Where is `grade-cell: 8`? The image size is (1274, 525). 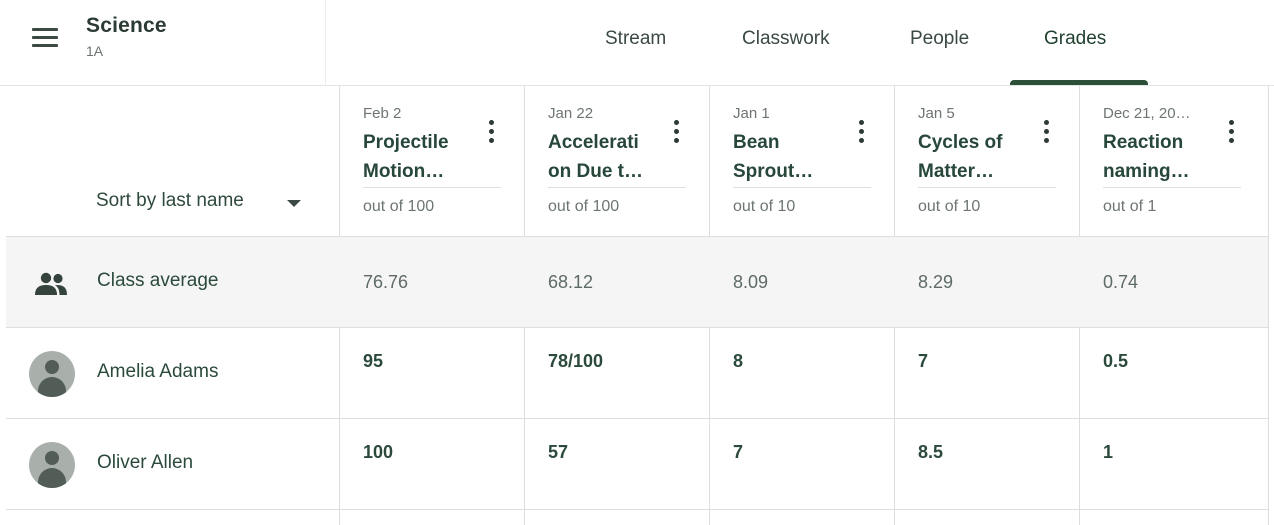 grade-cell: 8 is located at coordinates (738, 361).